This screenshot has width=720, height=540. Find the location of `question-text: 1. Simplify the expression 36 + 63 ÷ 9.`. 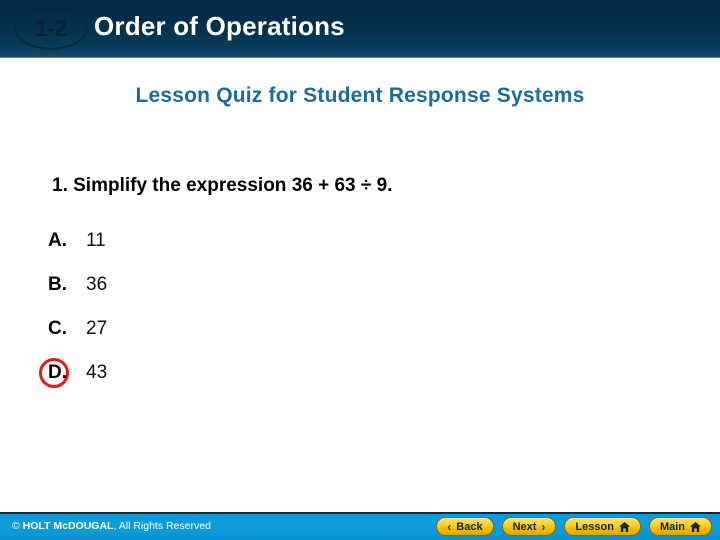

question-text: 1. Simplify the expression 36 + 63 ÷ 9. is located at coordinates (222, 185).